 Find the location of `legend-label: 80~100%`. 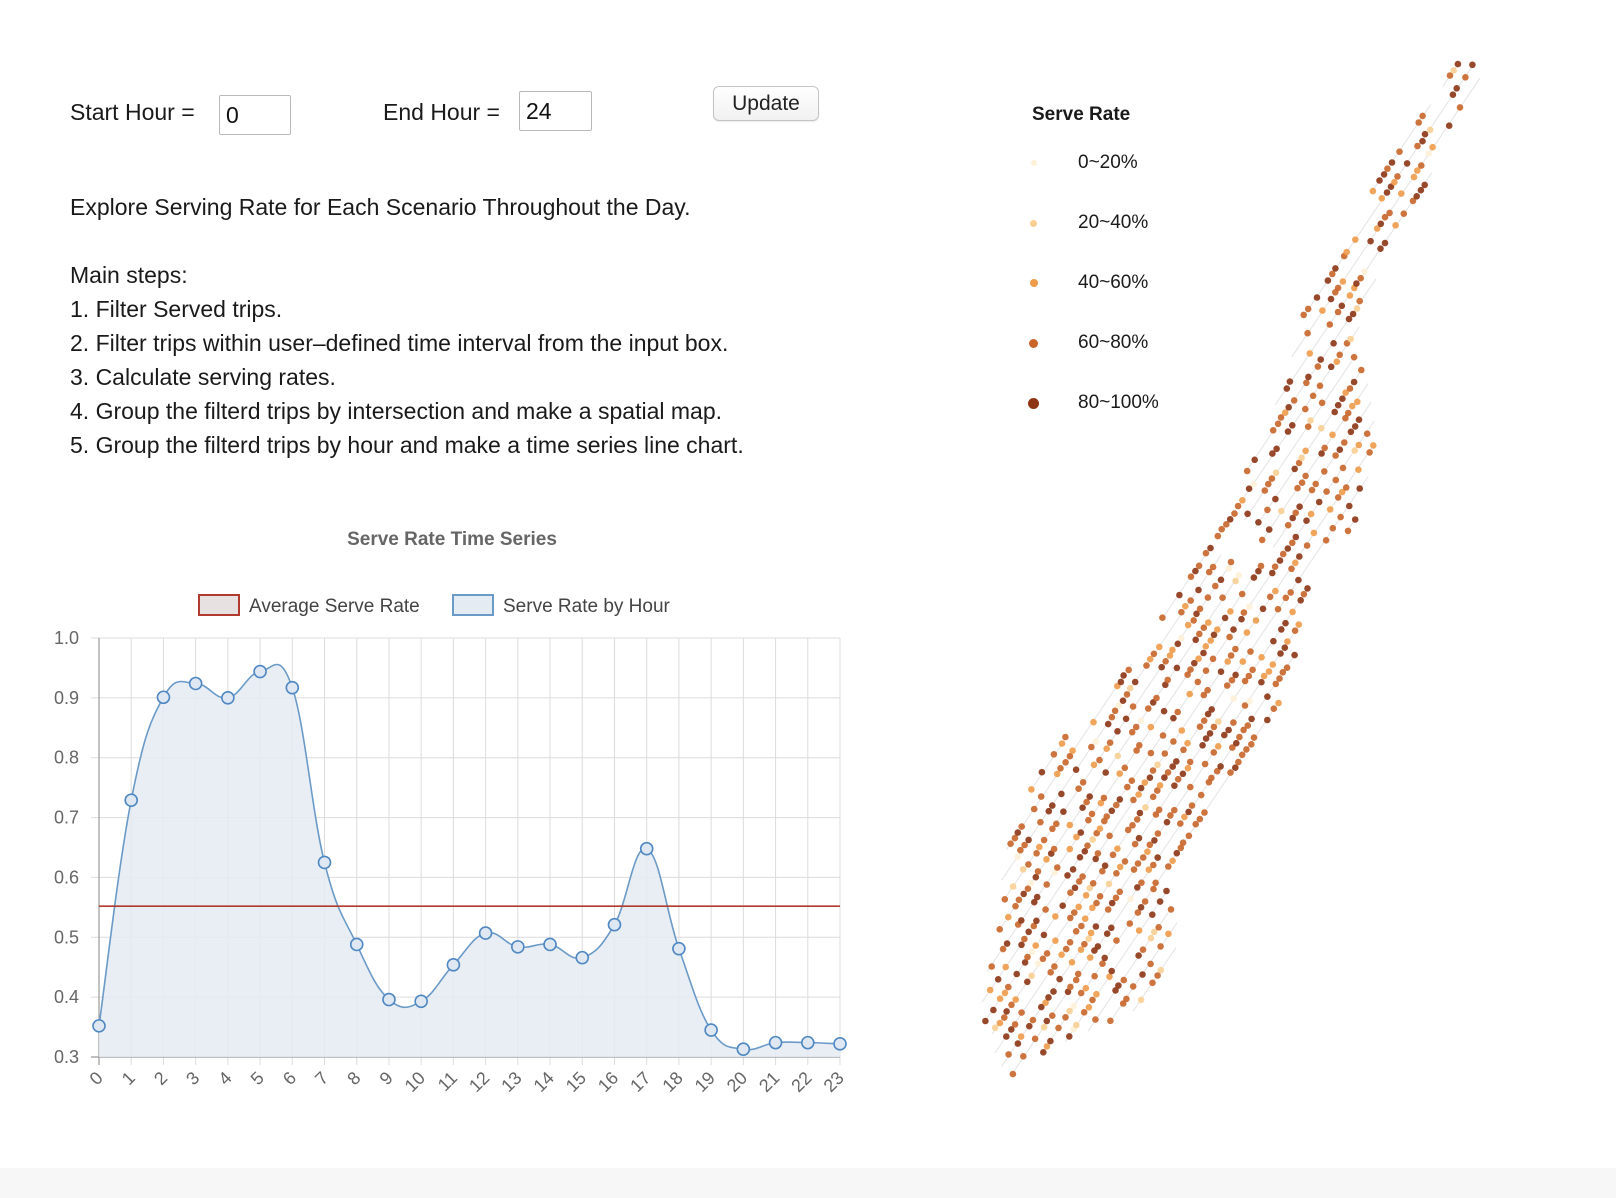

legend-label: 80~100% is located at coordinates (1118, 402).